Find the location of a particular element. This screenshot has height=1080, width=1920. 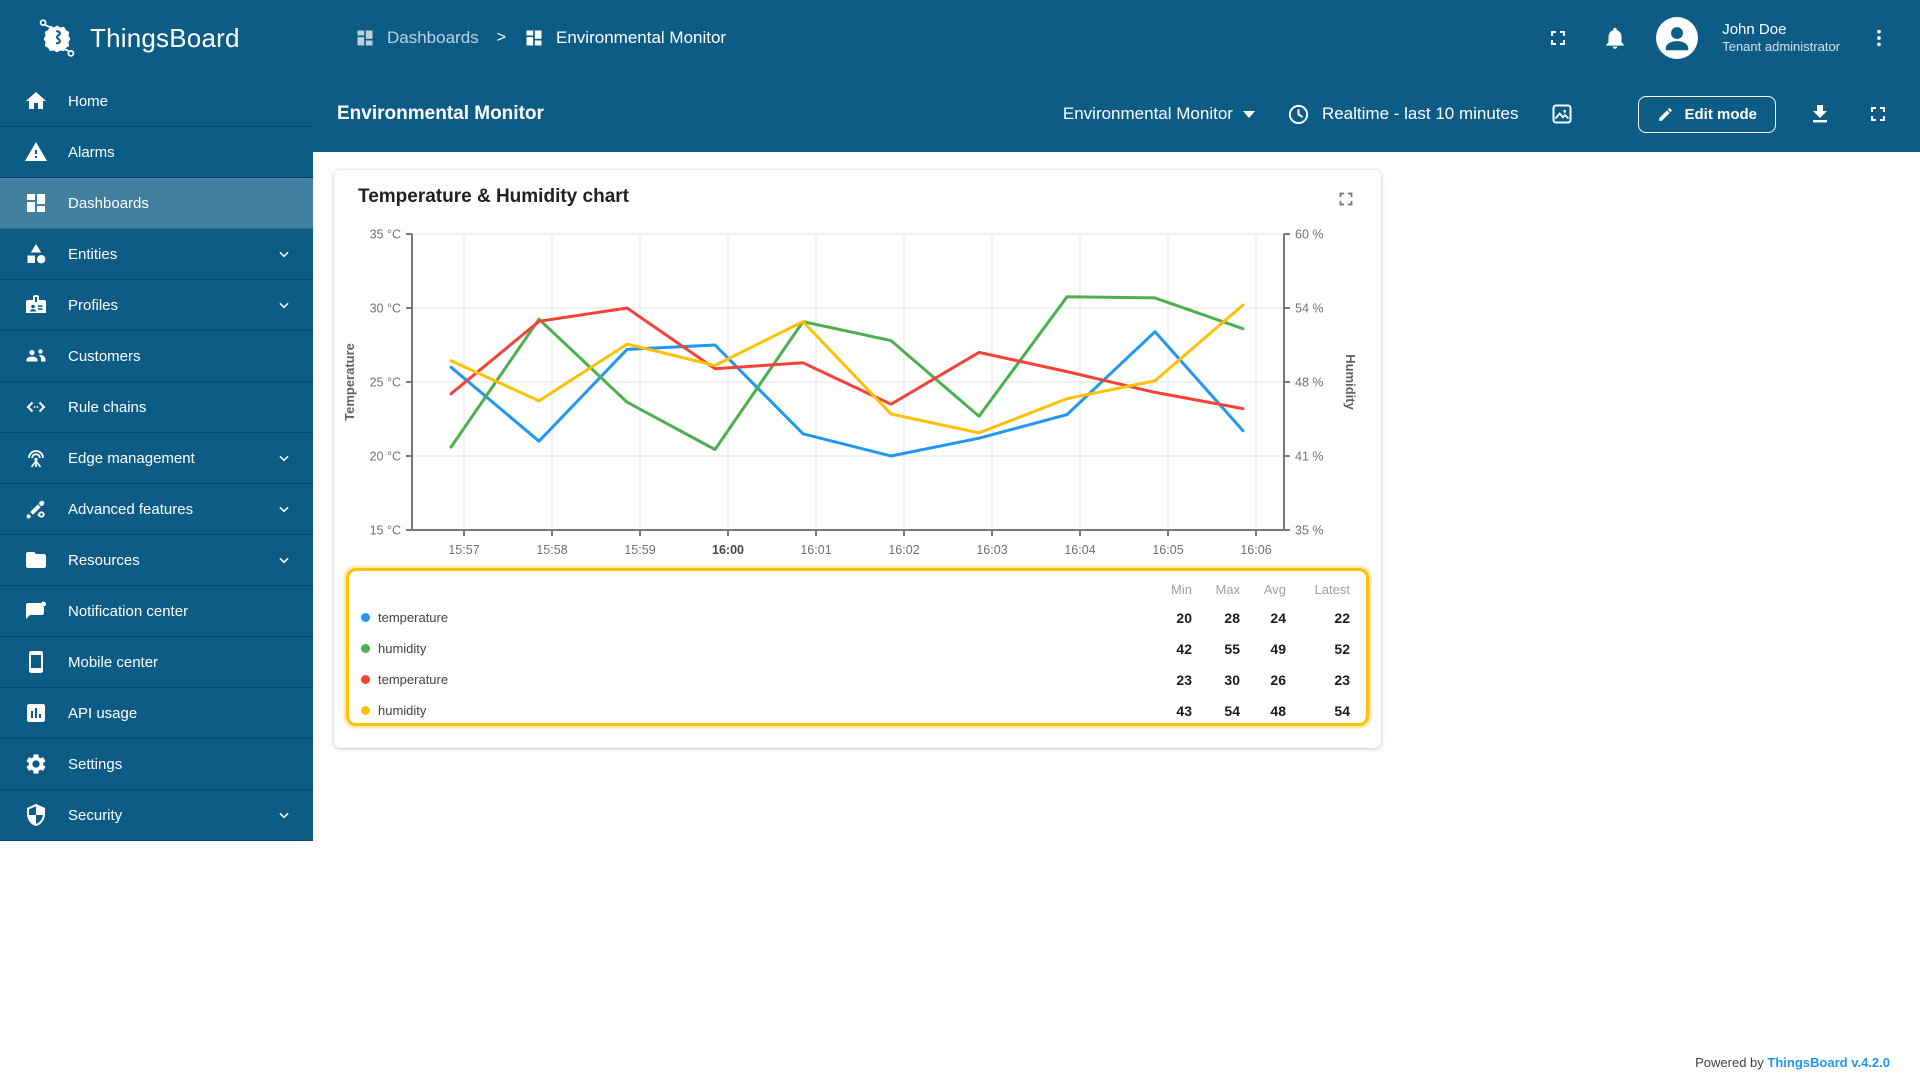

legend-value: 22 is located at coordinates (1342, 617).